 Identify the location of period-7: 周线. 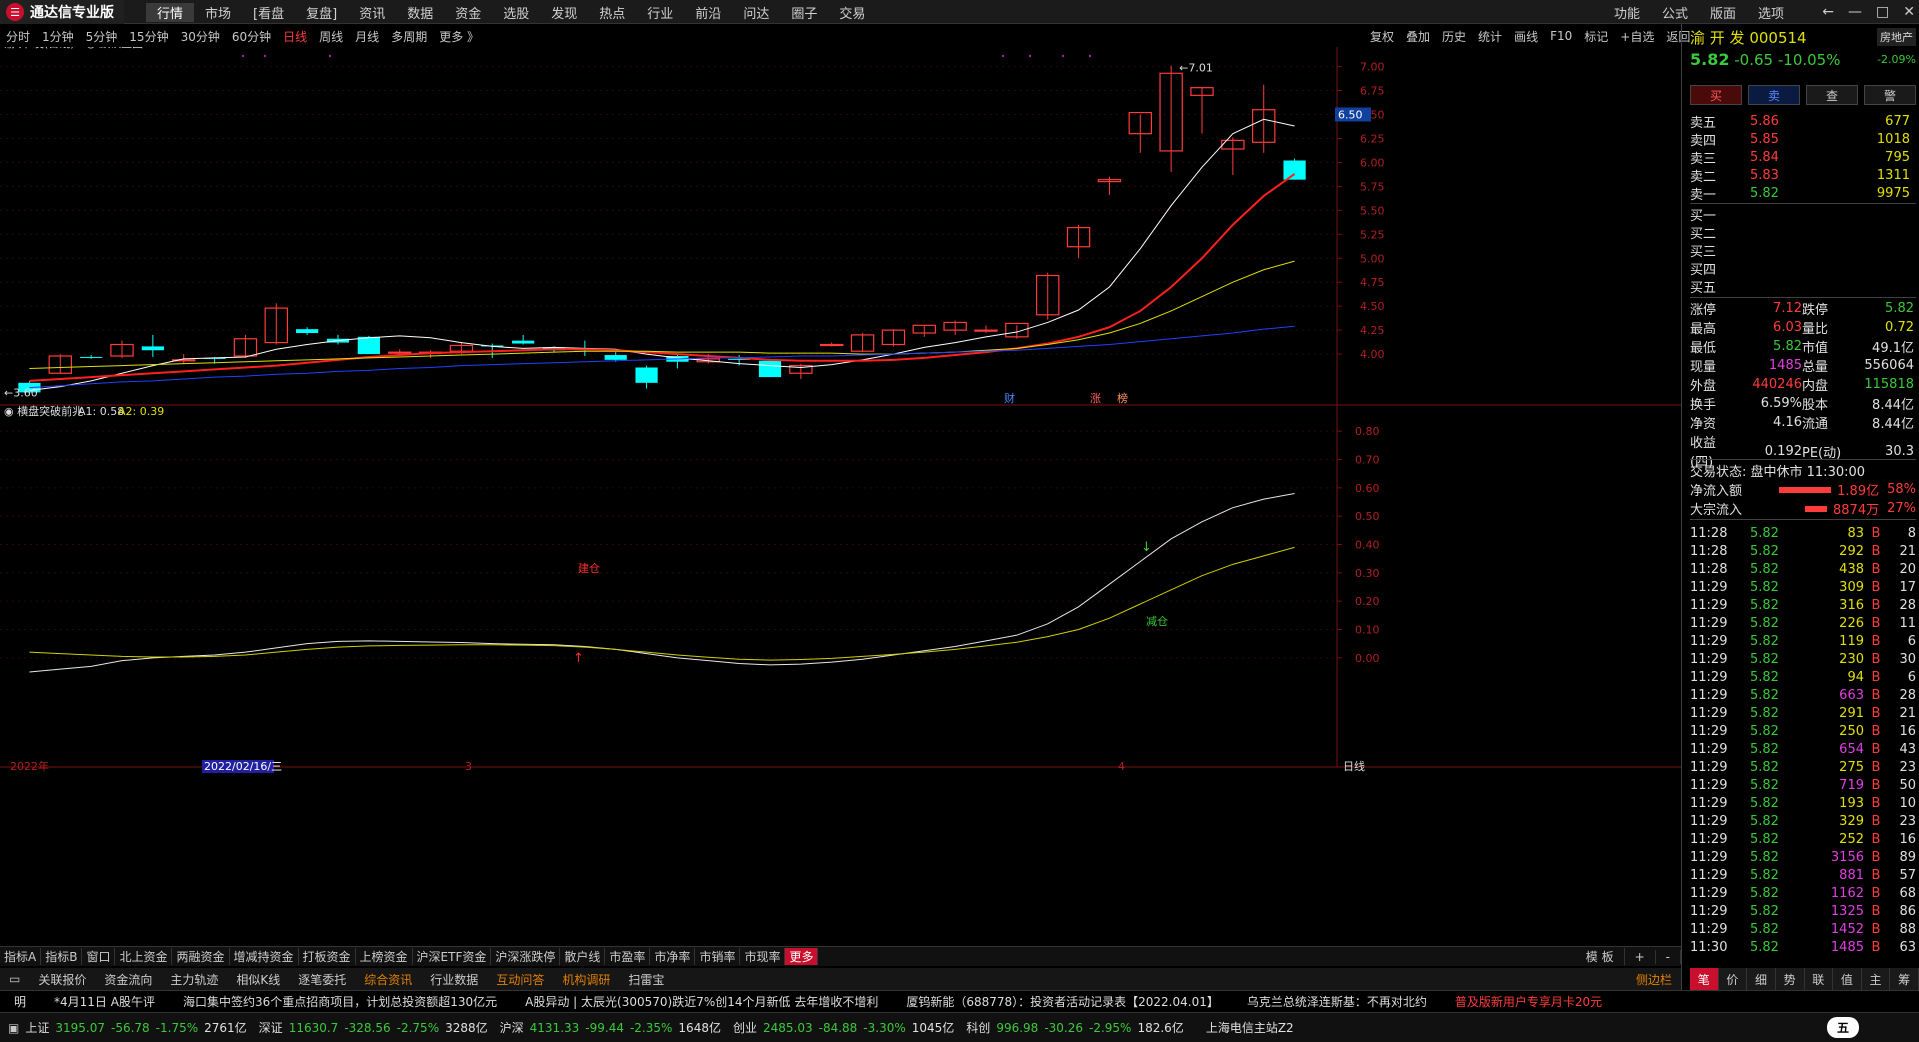
(331, 36).